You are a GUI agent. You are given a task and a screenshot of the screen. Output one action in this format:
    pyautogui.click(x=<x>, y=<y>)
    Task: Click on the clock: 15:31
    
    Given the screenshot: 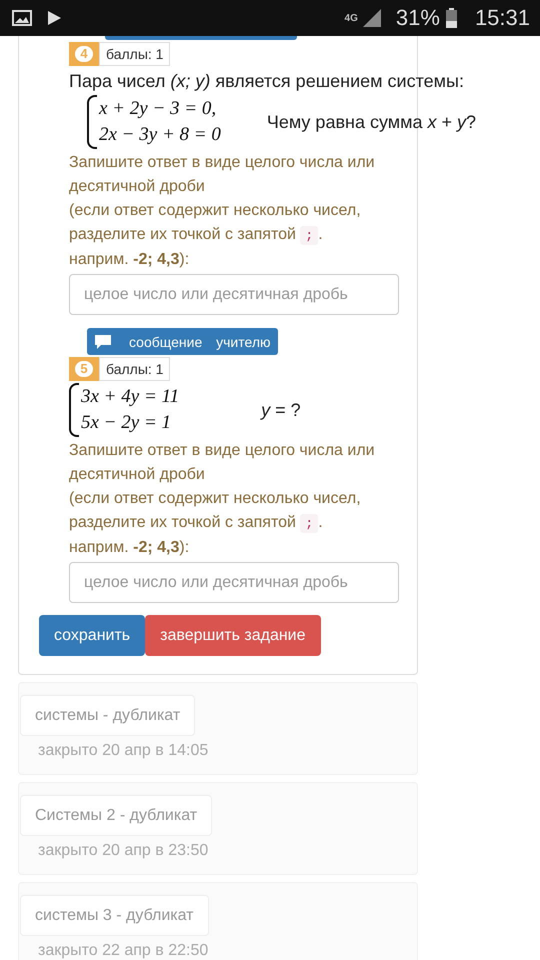 What is the action you would take?
    pyautogui.click(x=502, y=18)
    